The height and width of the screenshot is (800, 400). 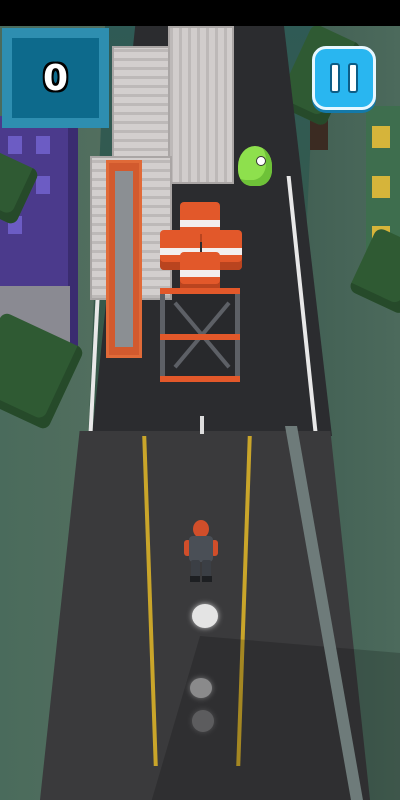 What do you see at coordinates (202, 425) in the screenshot?
I see `lane-dash` at bounding box center [202, 425].